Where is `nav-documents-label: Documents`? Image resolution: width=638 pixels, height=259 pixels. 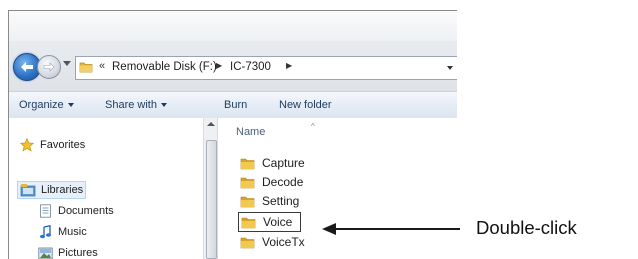
nav-documents-label: Documents is located at coordinates (86, 211).